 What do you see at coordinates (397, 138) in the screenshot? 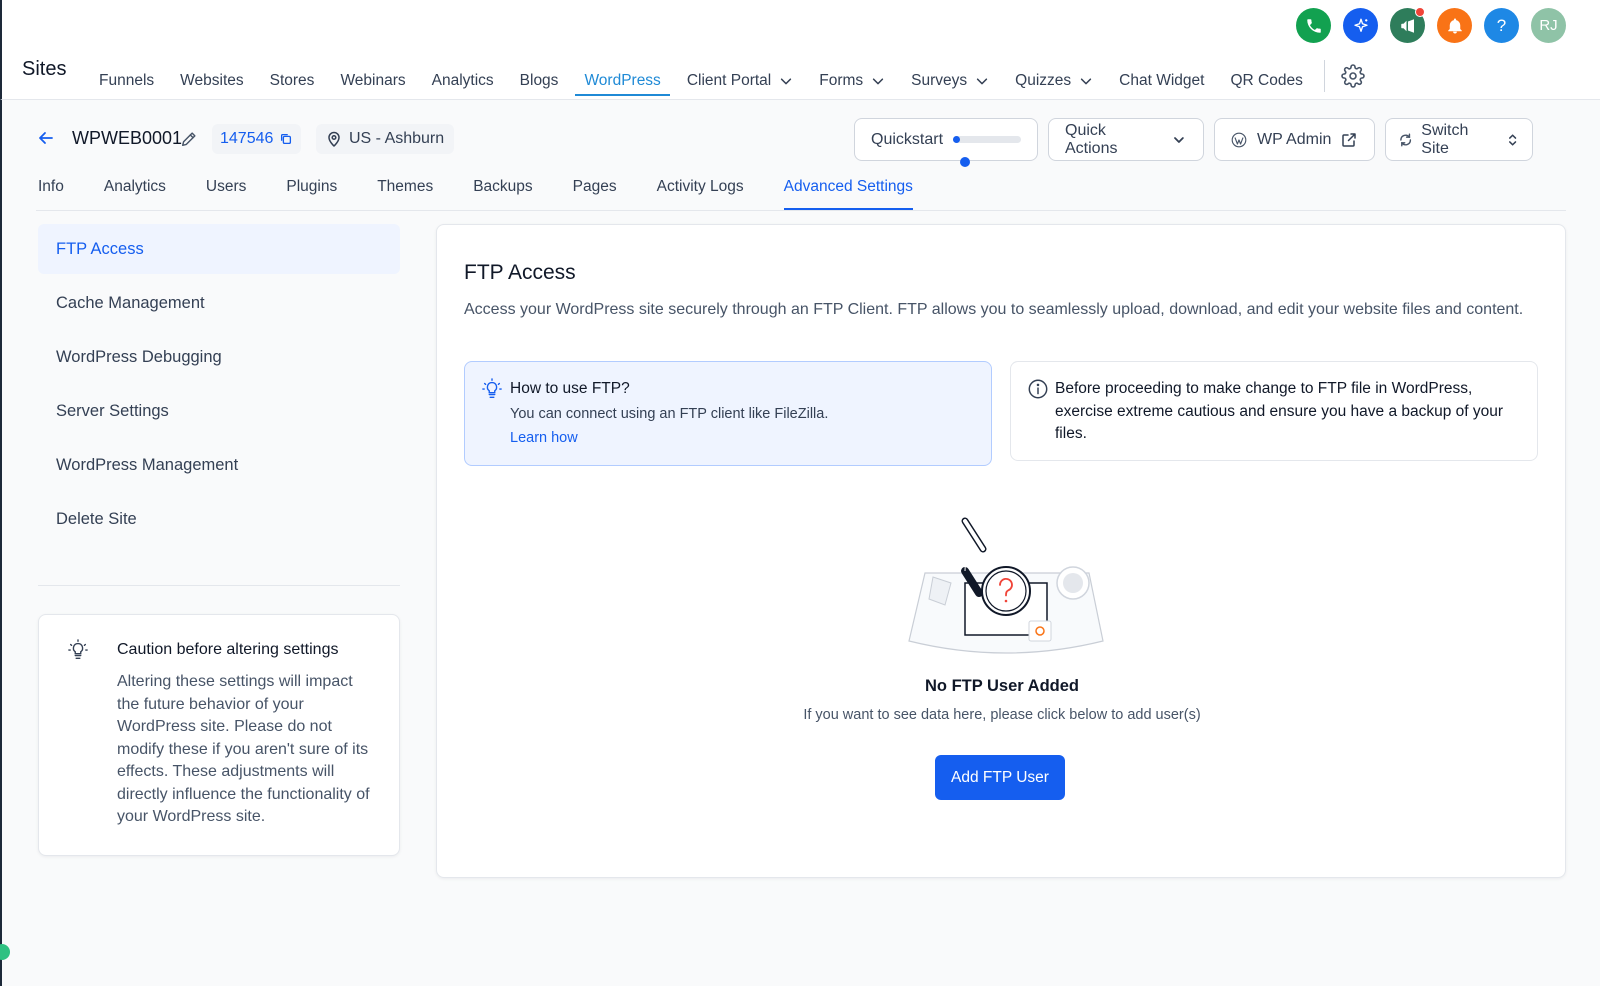
I see `location-text: US - Ashburn` at bounding box center [397, 138].